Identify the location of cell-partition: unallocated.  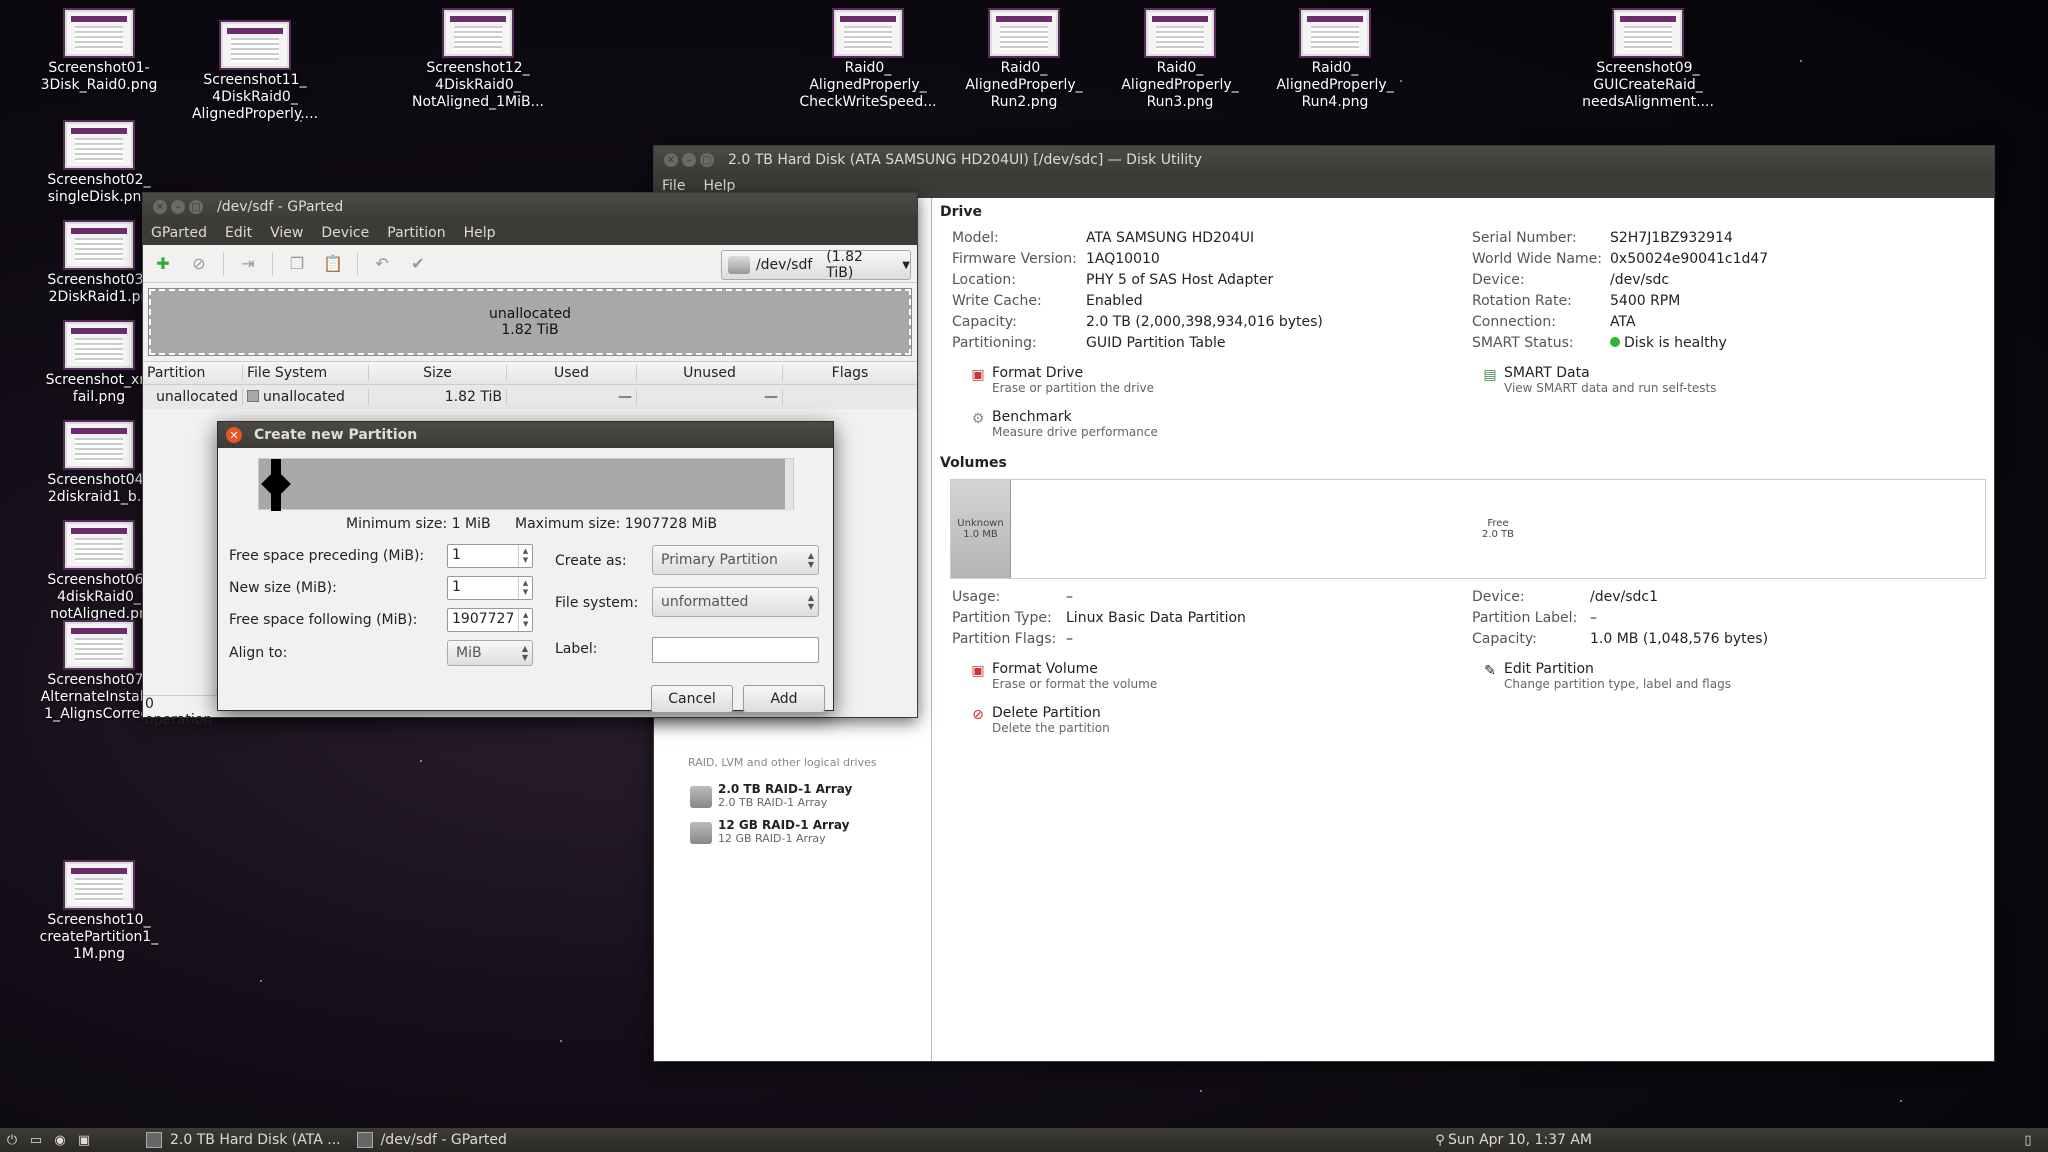
(193, 397).